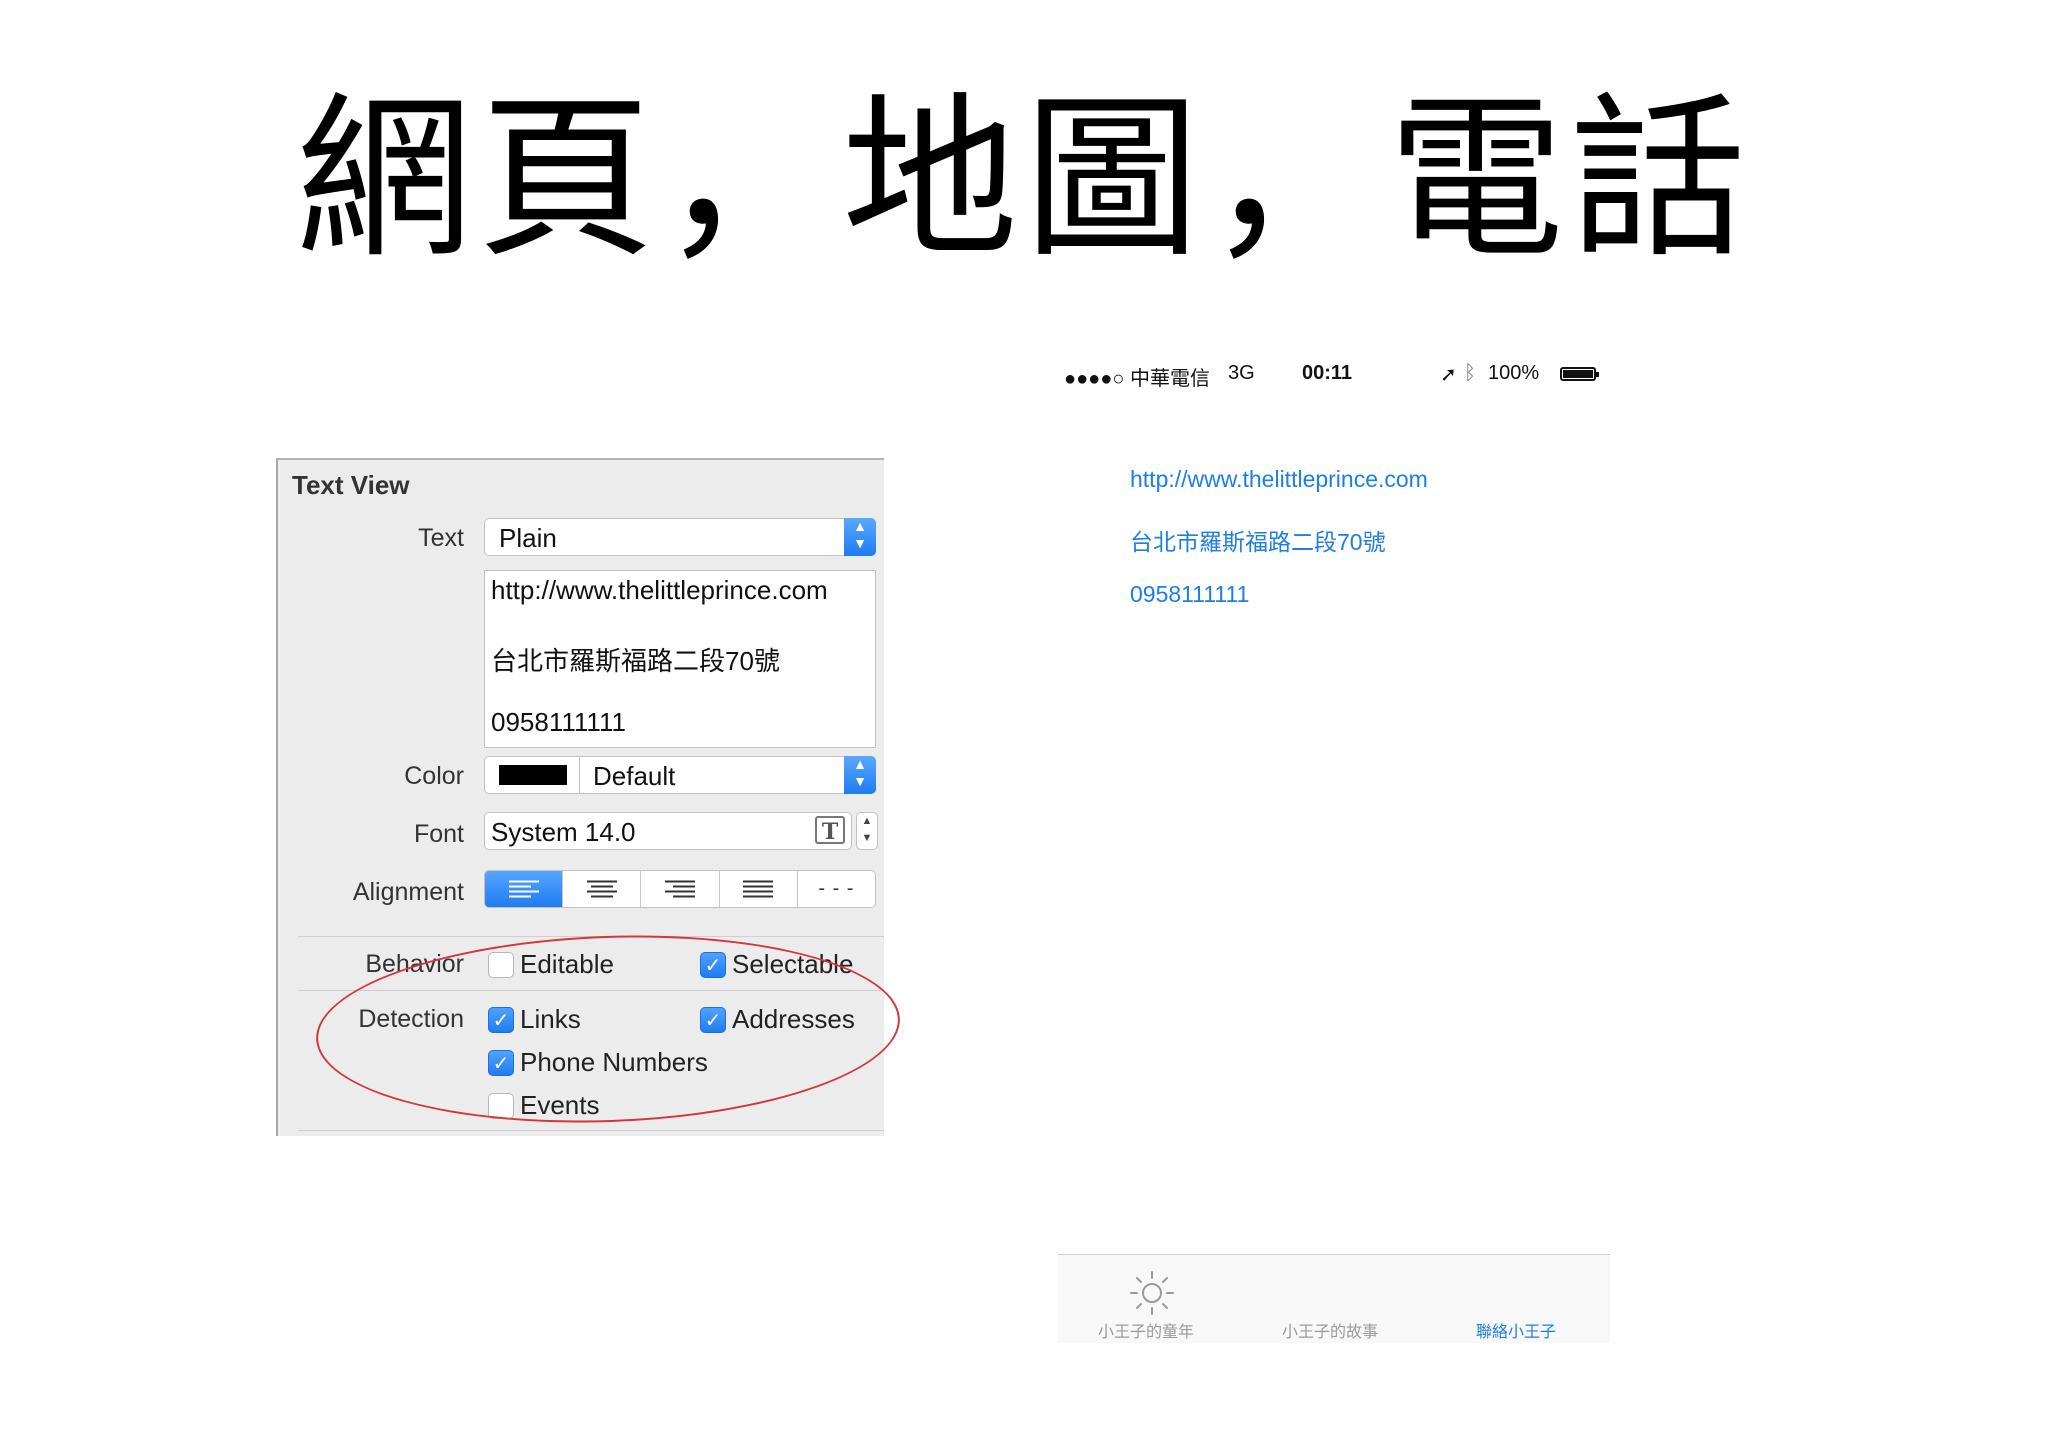 The height and width of the screenshot is (1447, 2048). Describe the element at coordinates (528, 538) in the screenshot. I see `text-type-value: Plain` at that location.